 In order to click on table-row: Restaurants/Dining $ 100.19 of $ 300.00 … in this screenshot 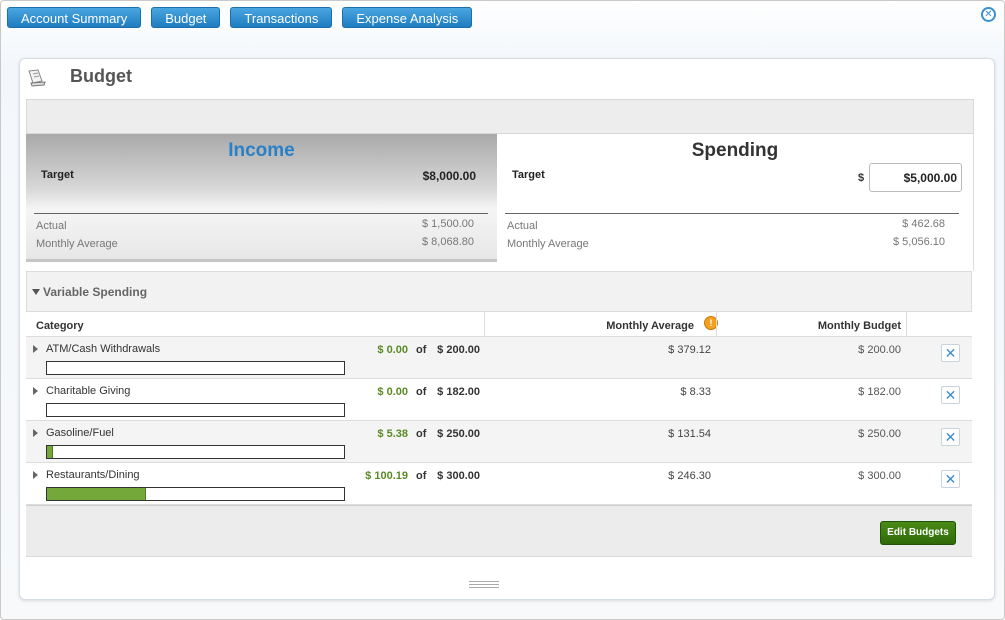, I will do `click(499, 484)`.